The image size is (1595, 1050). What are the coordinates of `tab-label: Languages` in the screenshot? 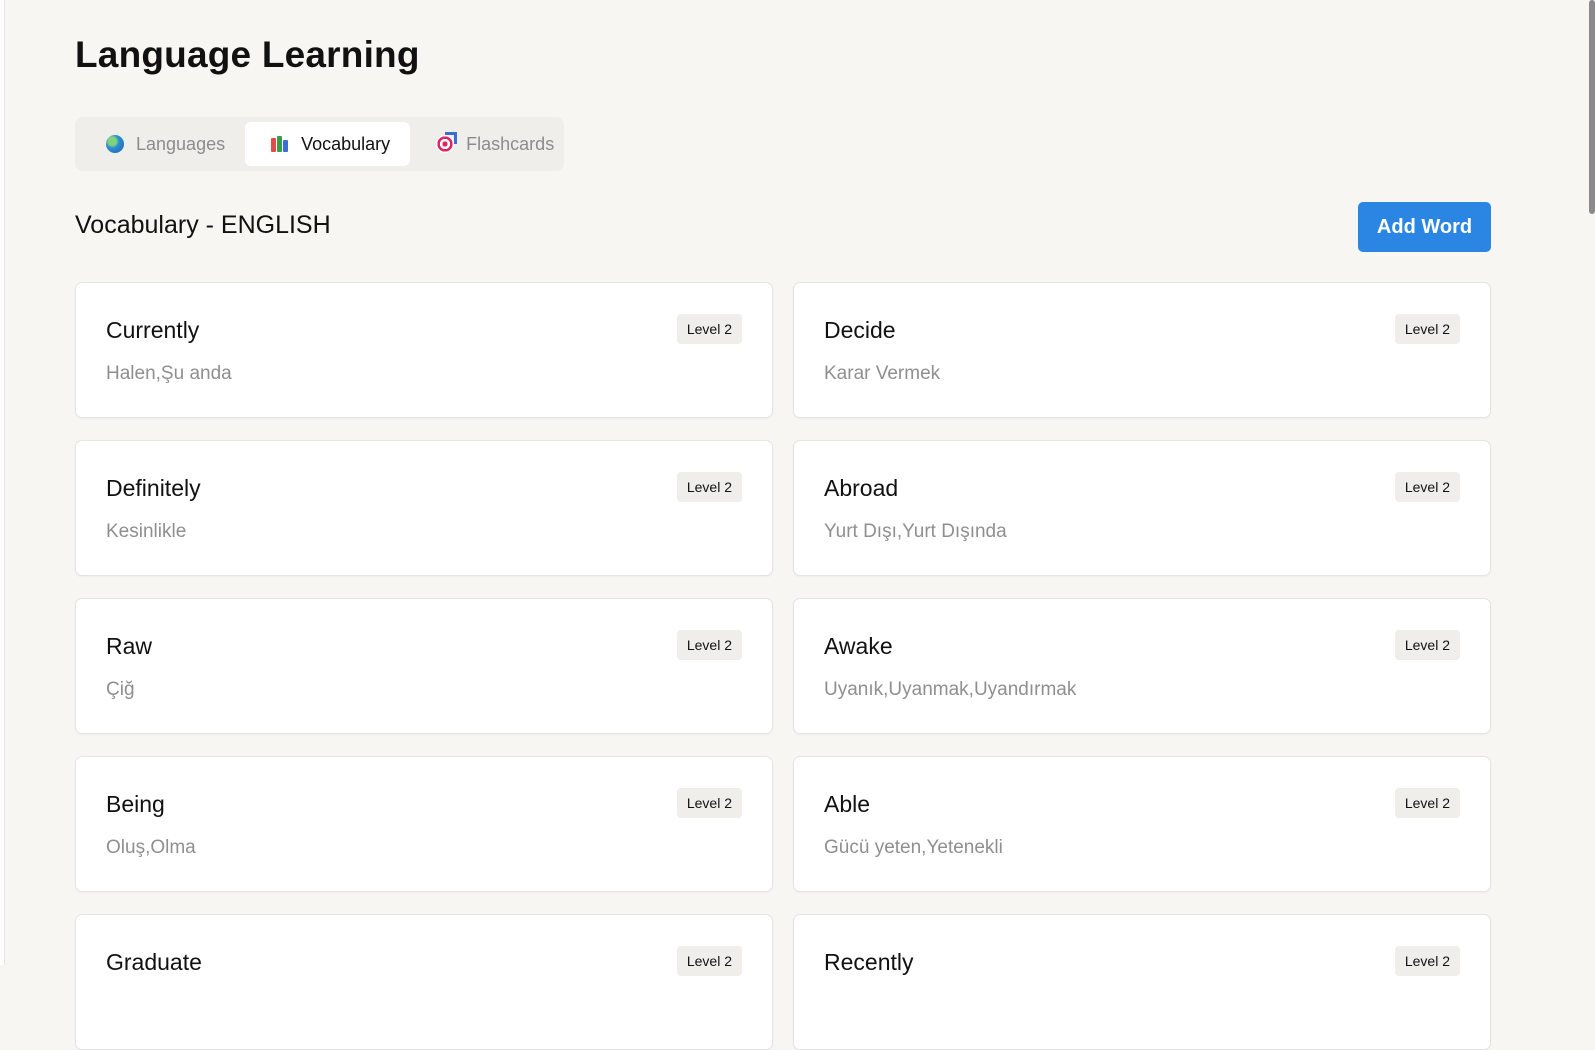 It's located at (181, 143).